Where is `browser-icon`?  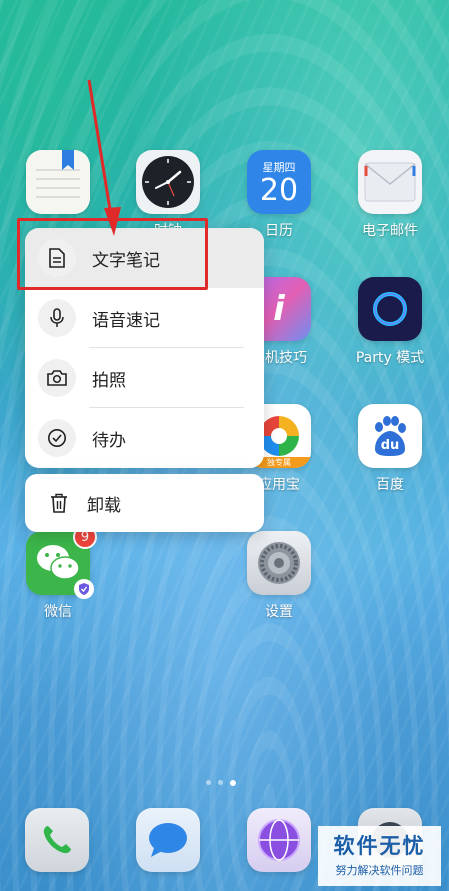 browser-icon is located at coordinates (279, 840).